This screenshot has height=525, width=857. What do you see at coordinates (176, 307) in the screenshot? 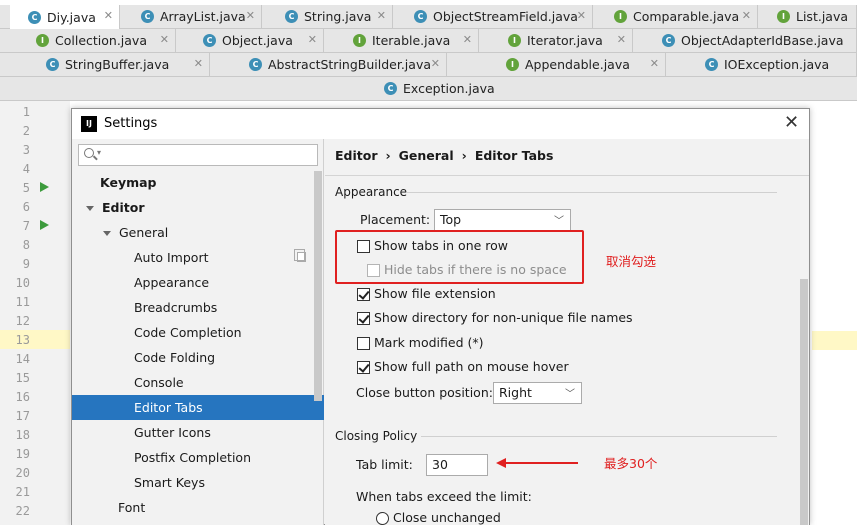
I see `tree-item-label: Breadcrumbs` at bounding box center [176, 307].